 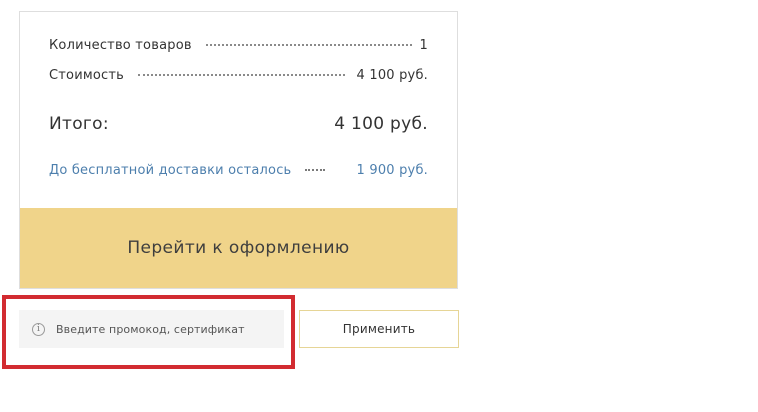 What do you see at coordinates (392, 170) in the screenshot?
I see `free-delivery-value: 1 900 руб.` at bounding box center [392, 170].